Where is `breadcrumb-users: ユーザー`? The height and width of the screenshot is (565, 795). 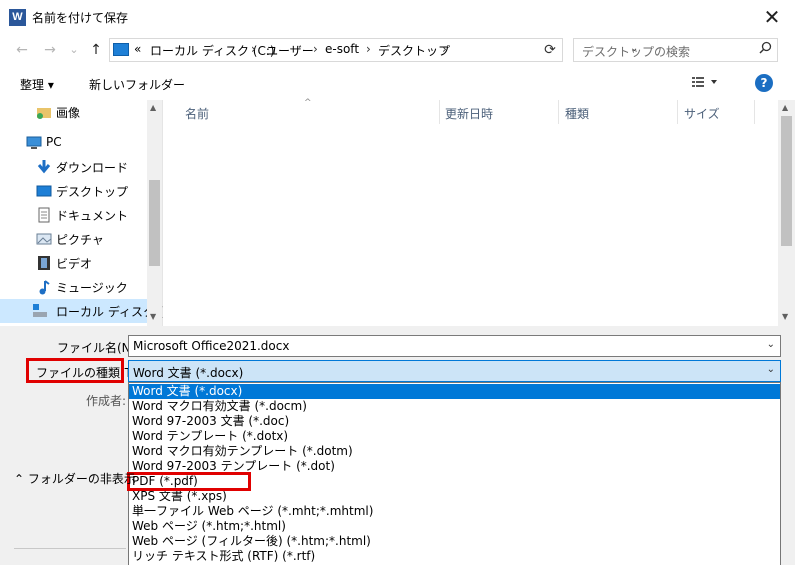
breadcrumb-users: ユーザー is located at coordinates (290, 50).